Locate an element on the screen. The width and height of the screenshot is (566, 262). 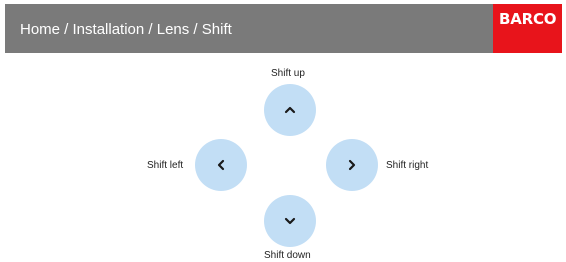
shift-left-button is located at coordinates (221, 165).